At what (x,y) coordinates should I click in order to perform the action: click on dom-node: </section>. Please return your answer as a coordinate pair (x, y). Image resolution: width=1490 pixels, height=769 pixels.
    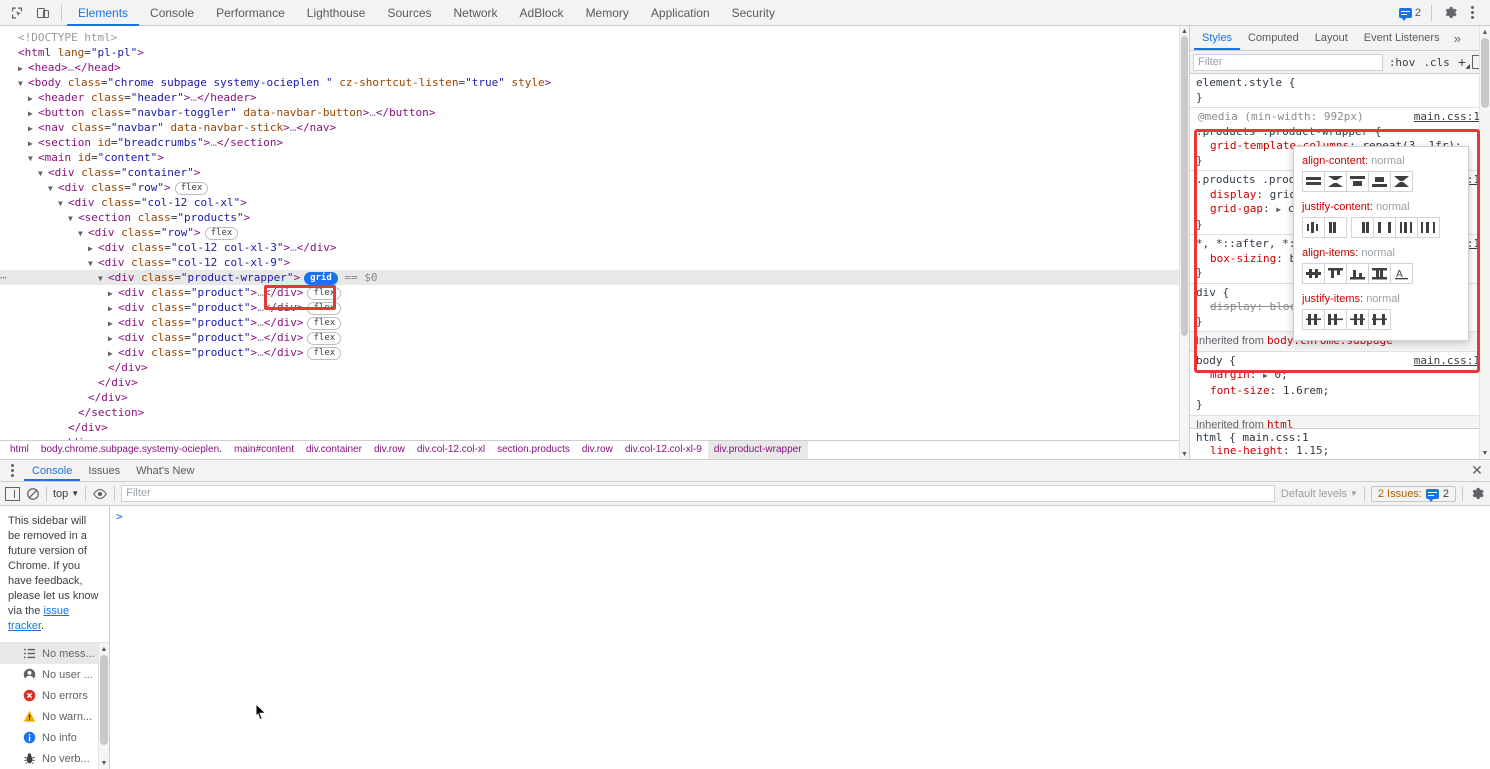
    Looking at the image, I should click on (594, 412).